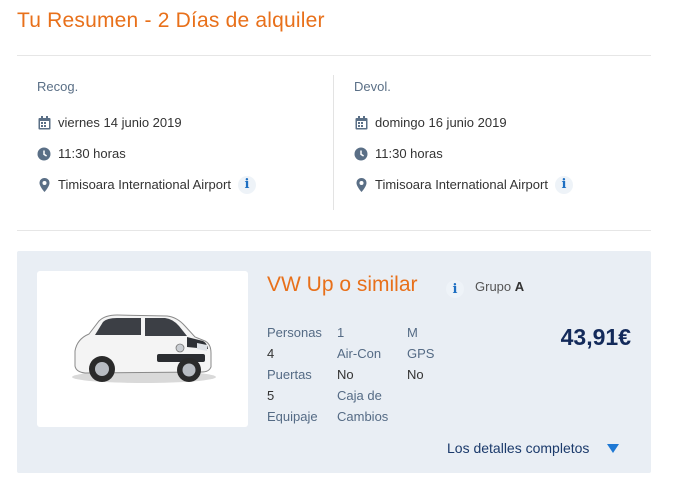 The height and width of the screenshot is (481, 696). I want to click on return-date-row: domingo 16 junio 2019, so click(463, 122).